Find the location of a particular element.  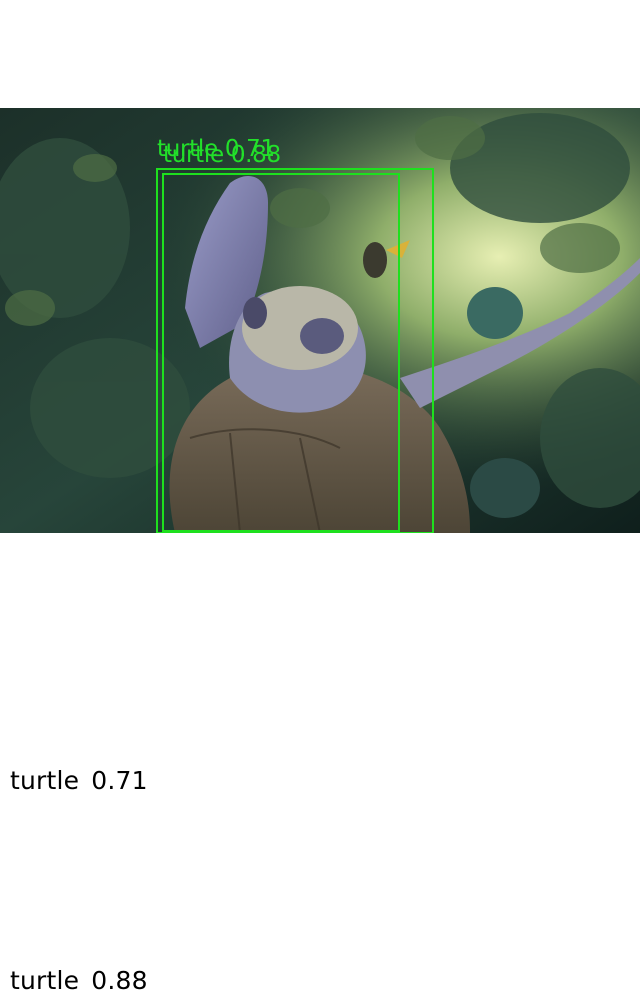

detection-label: turtle 0.88 is located at coordinates (222, 155).